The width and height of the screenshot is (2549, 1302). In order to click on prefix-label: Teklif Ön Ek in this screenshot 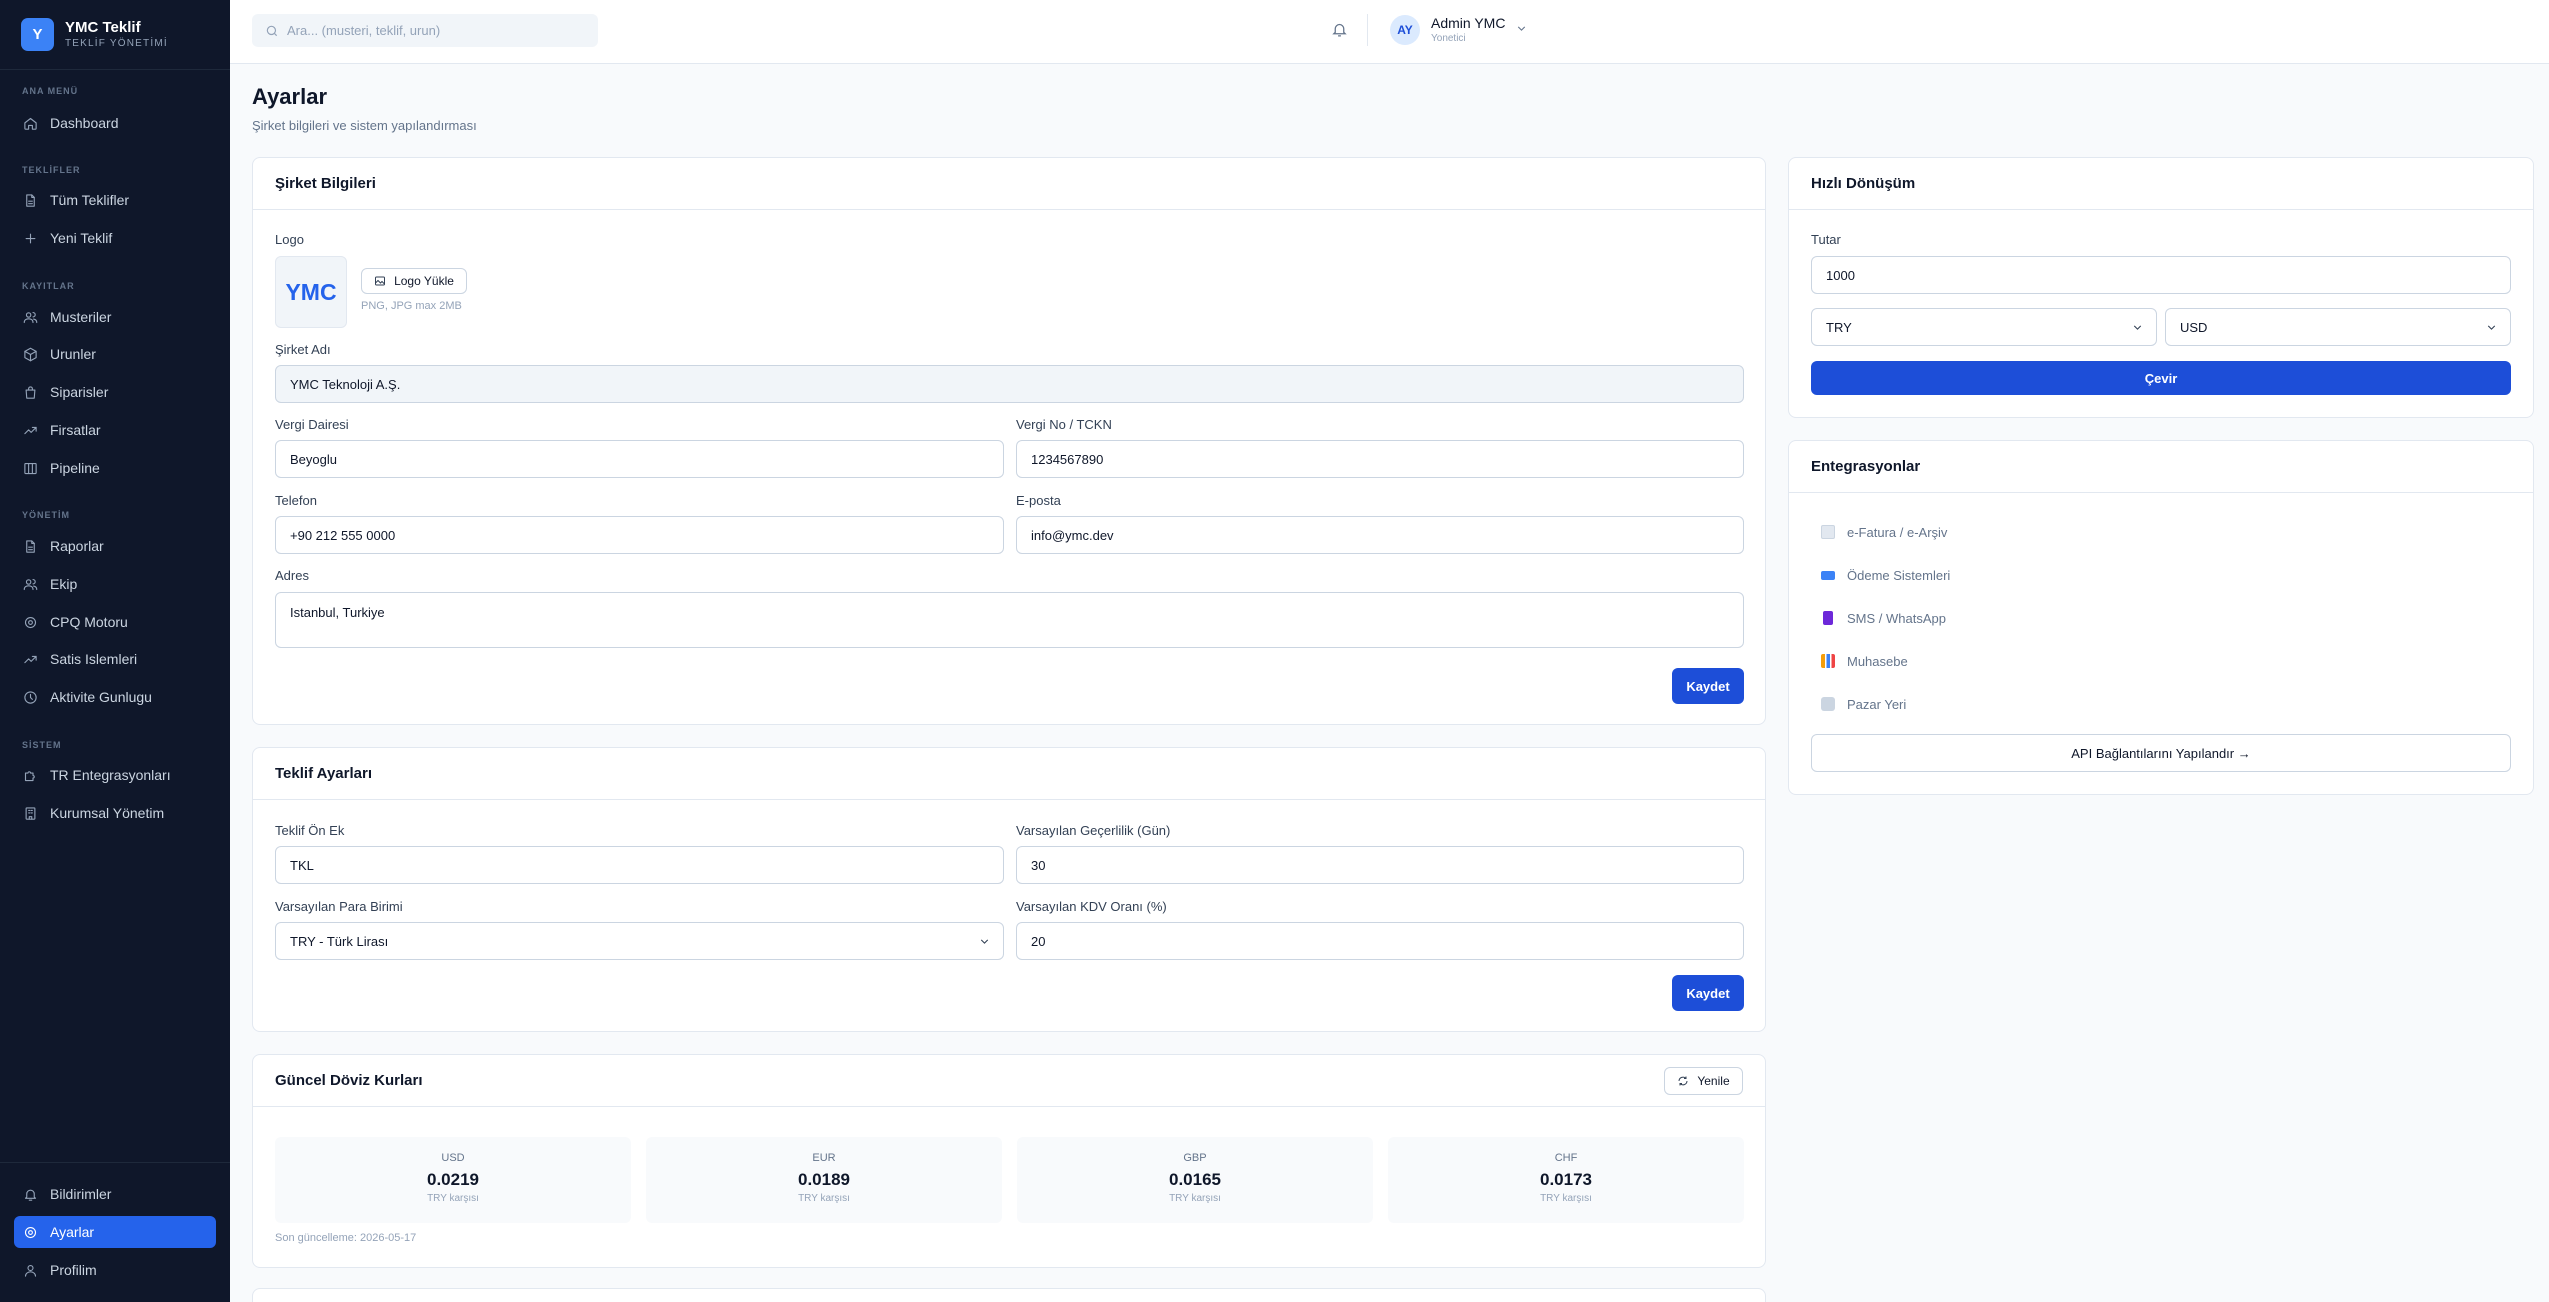, I will do `click(310, 830)`.